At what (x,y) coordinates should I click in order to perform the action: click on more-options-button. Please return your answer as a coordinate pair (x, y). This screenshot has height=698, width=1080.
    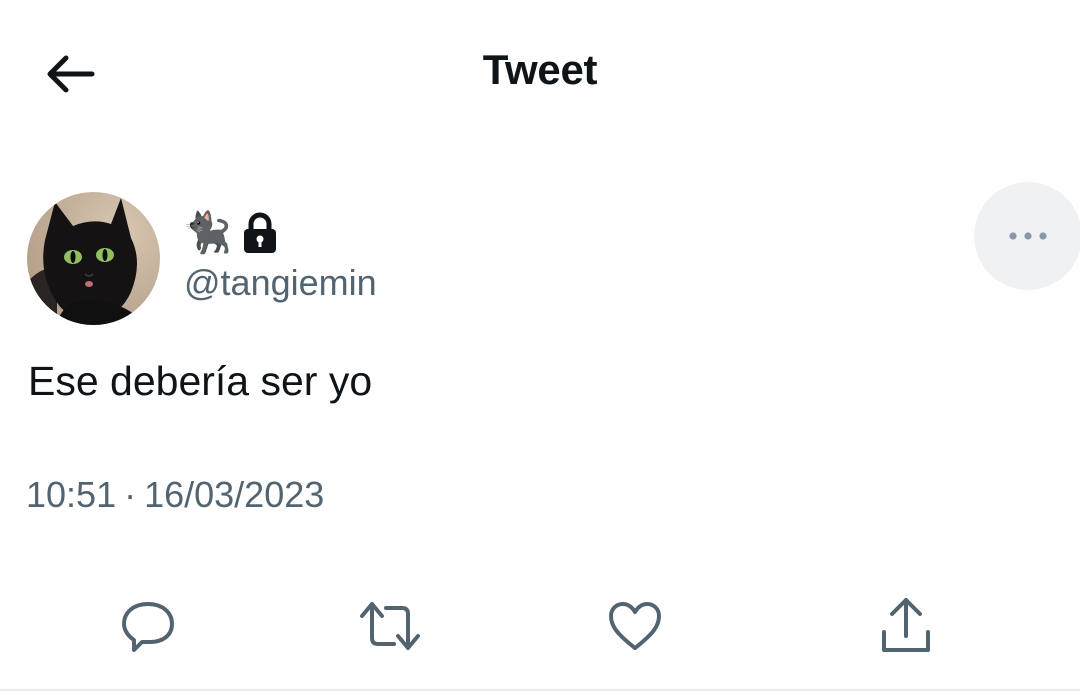
    Looking at the image, I should click on (1027, 236).